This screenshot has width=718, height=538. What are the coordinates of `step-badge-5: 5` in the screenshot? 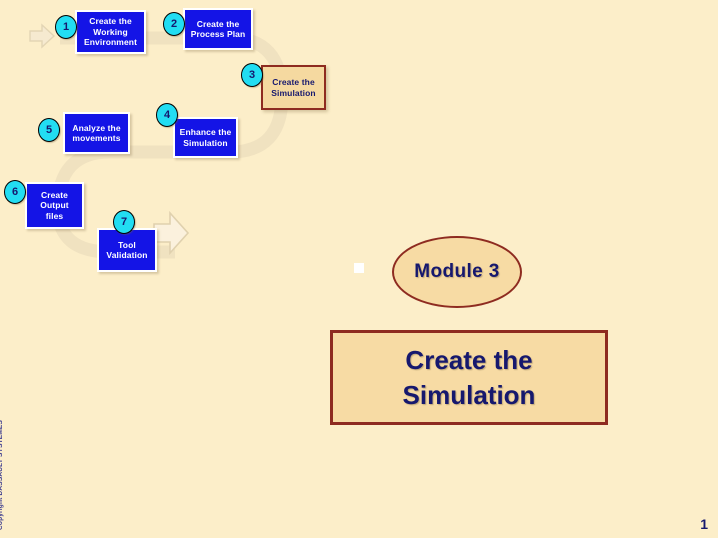 It's located at (49, 130).